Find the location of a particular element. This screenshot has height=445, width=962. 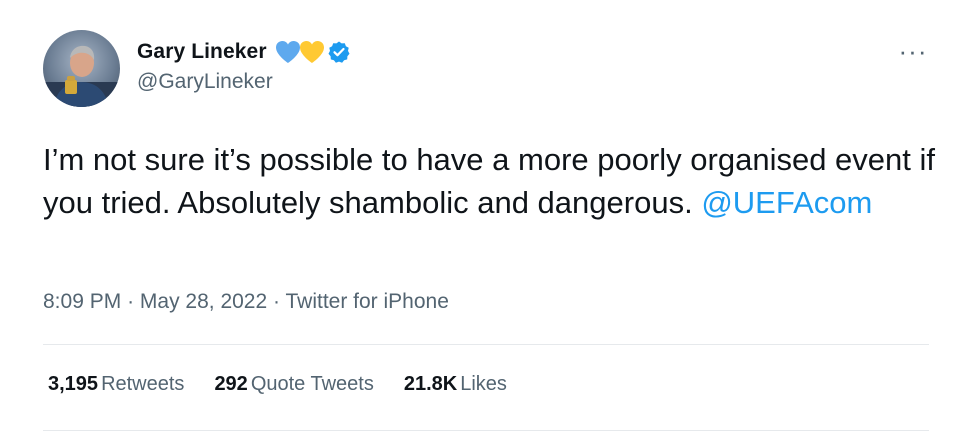

engagement-stats: 3,195 Retweets 292 Quote Tweets 21.8K Likes is located at coordinates (277, 384).